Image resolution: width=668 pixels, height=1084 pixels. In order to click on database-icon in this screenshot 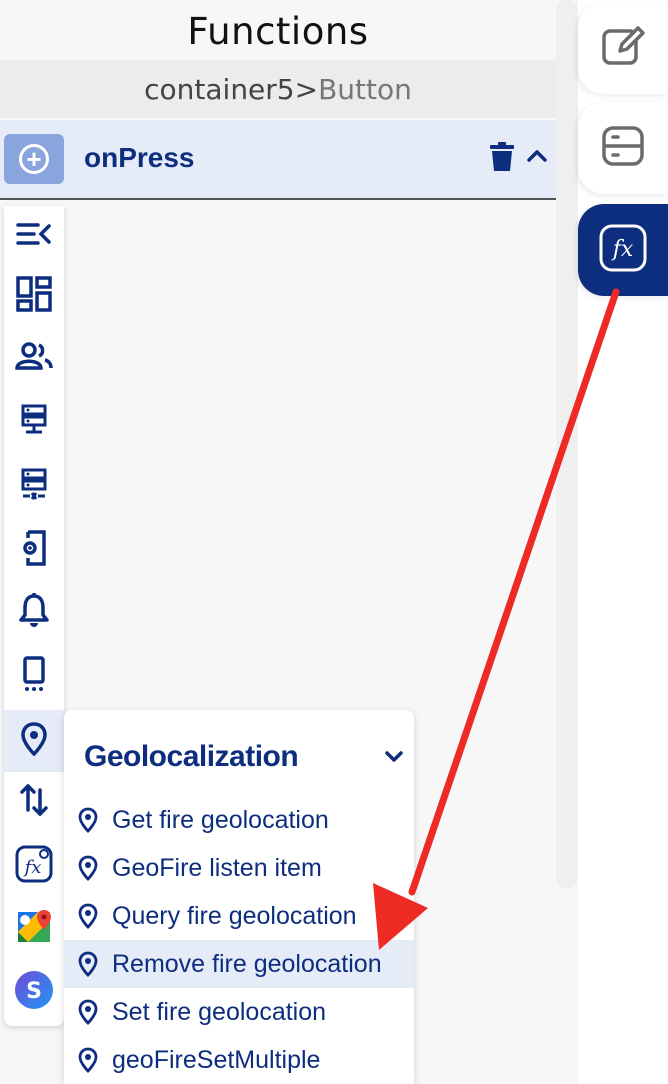, I will do `click(623, 148)`.